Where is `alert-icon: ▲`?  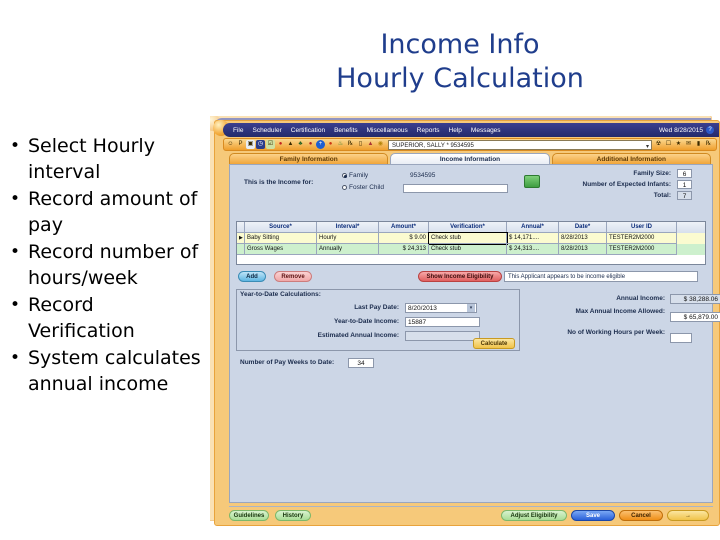 alert-icon: ▲ is located at coordinates (370, 144).